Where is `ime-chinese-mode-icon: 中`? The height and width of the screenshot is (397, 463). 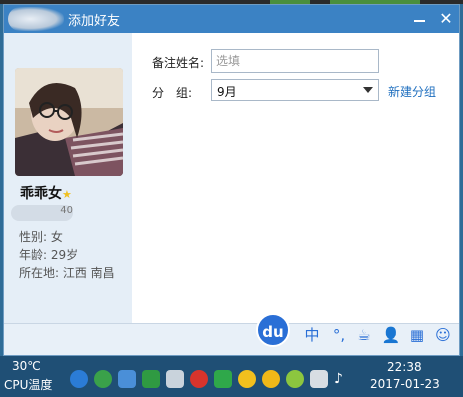
ime-chinese-mode-icon: 中 is located at coordinates (312, 335).